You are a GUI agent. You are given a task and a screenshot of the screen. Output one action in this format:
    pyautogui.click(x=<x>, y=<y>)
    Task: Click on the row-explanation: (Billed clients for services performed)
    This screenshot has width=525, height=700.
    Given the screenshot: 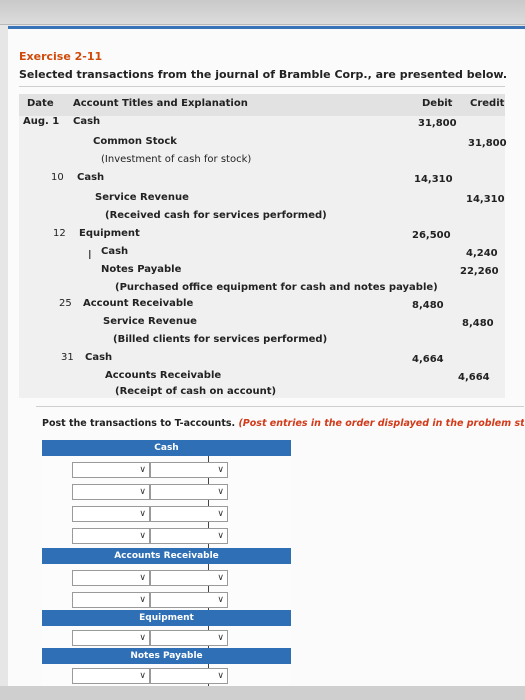 What is the action you would take?
    pyautogui.click(x=220, y=339)
    